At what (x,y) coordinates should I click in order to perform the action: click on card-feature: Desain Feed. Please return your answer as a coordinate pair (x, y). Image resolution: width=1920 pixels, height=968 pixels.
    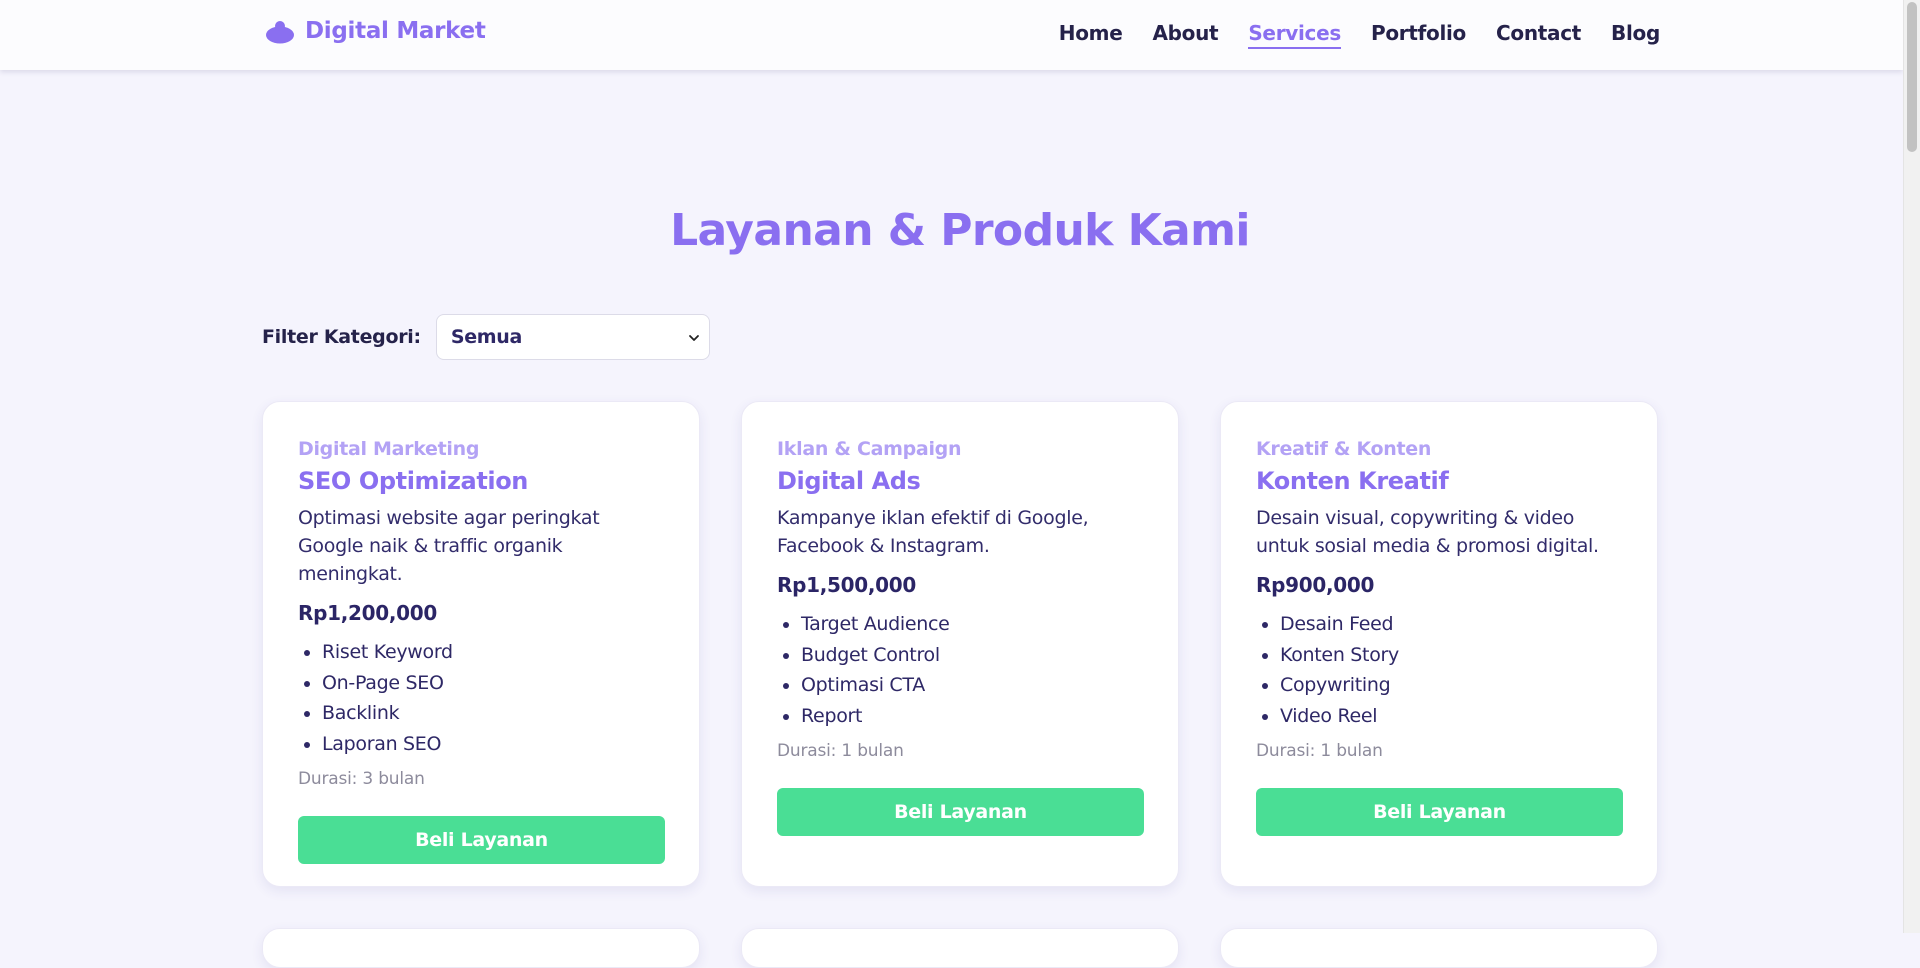
    Looking at the image, I should click on (1439, 624).